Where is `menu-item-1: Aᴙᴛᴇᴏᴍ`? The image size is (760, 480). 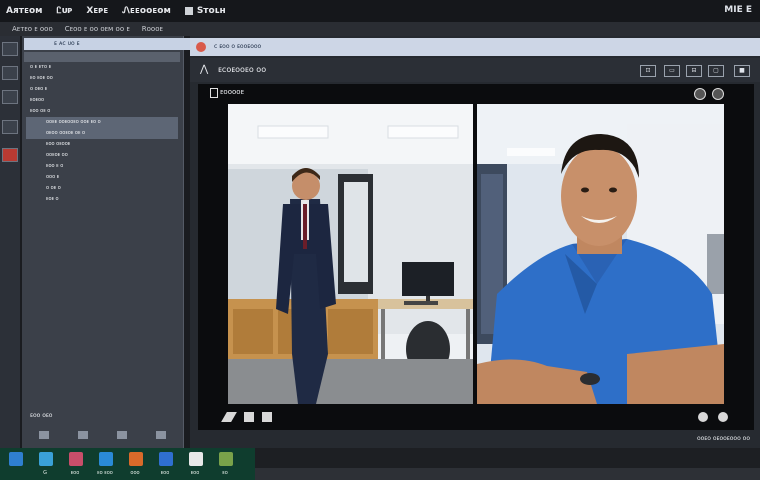
menu-item-1: Aᴙᴛᴇᴏᴍ is located at coordinates (24, 11).